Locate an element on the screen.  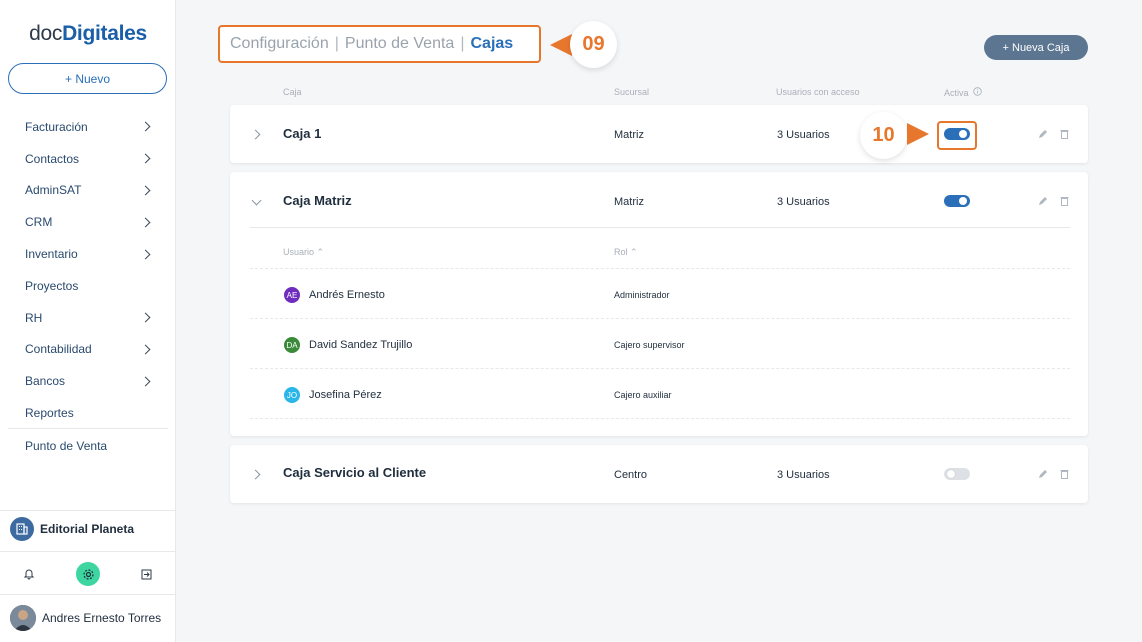
user-role: Cajero auxiliar is located at coordinates (643, 395).